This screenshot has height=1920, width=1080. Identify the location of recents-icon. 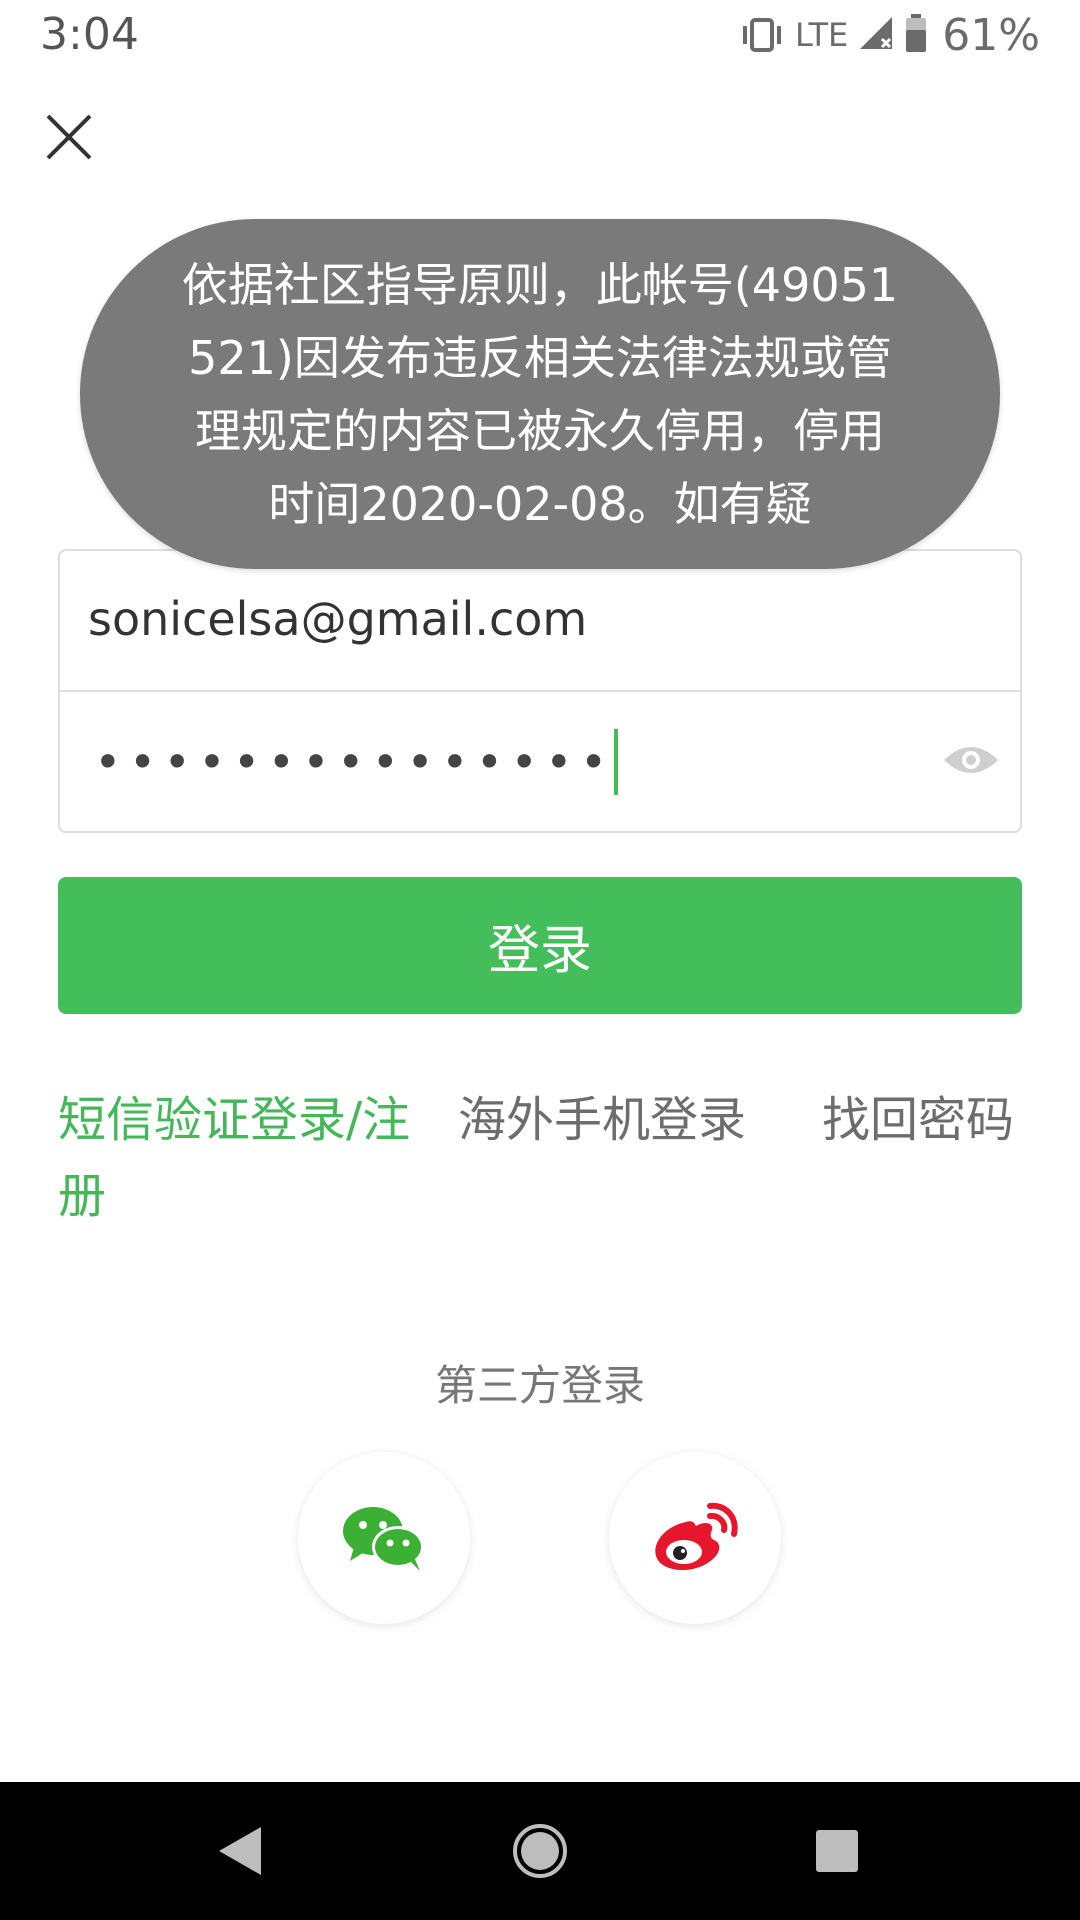
(837, 1851).